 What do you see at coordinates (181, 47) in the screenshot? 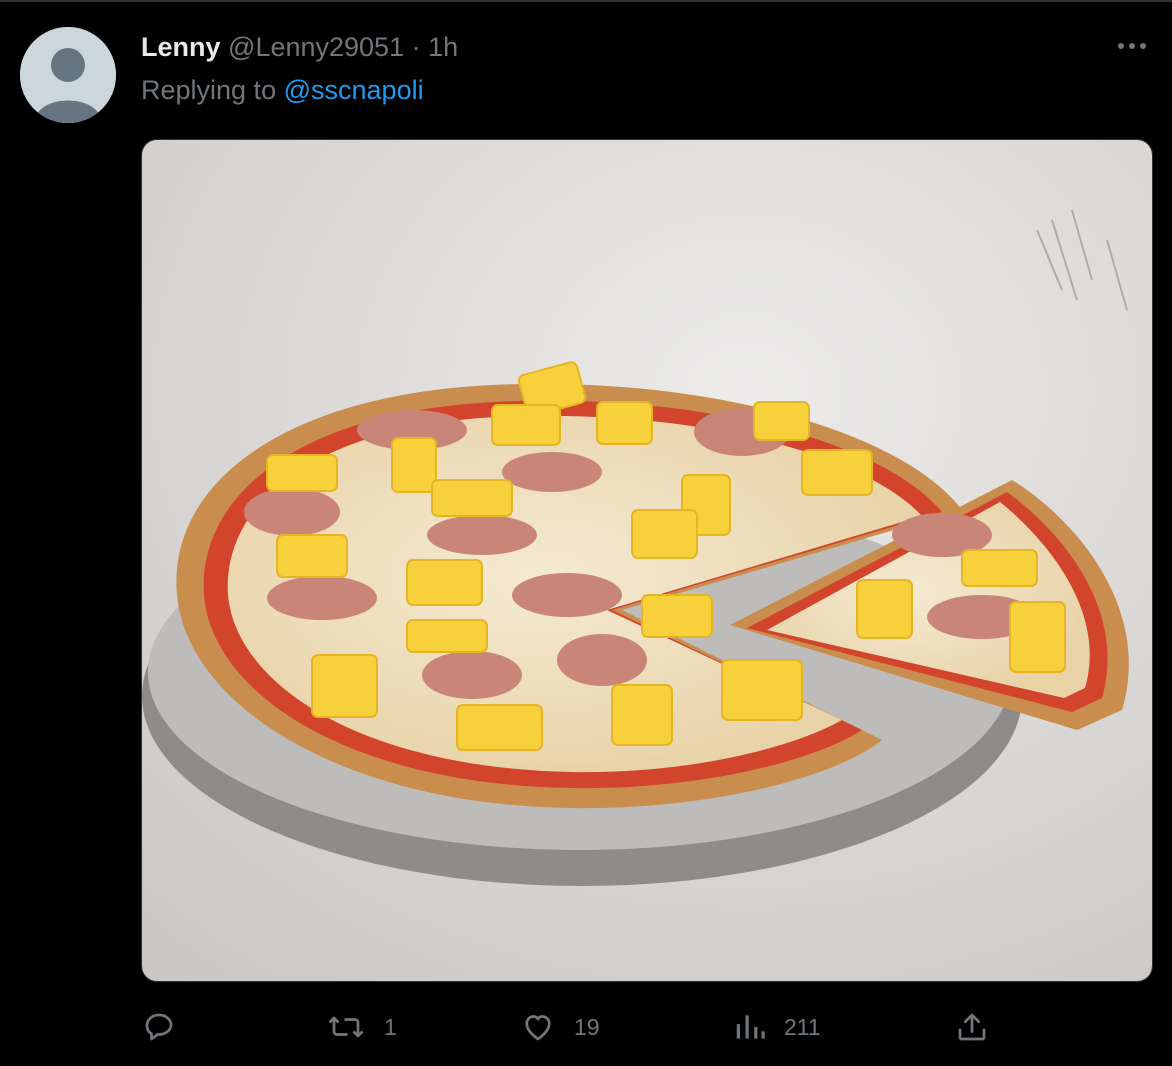
I see `display-name: Lenny` at bounding box center [181, 47].